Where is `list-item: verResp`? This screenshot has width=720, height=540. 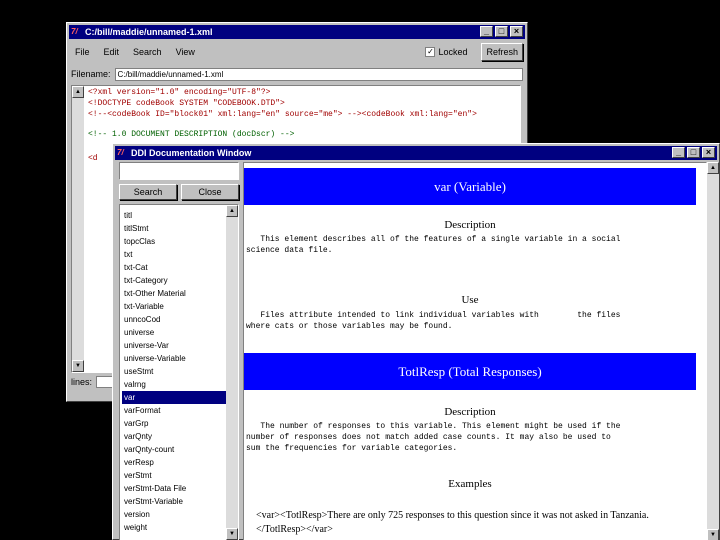
list-item: verResp is located at coordinates (174, 462).